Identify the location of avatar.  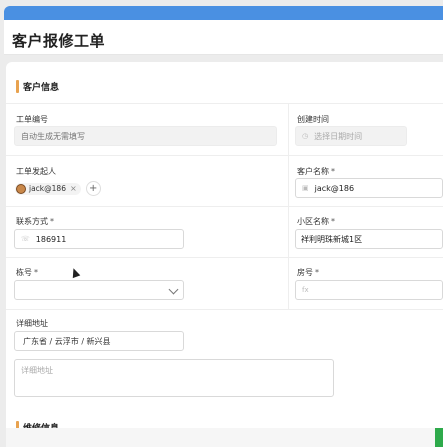
(21, 188).